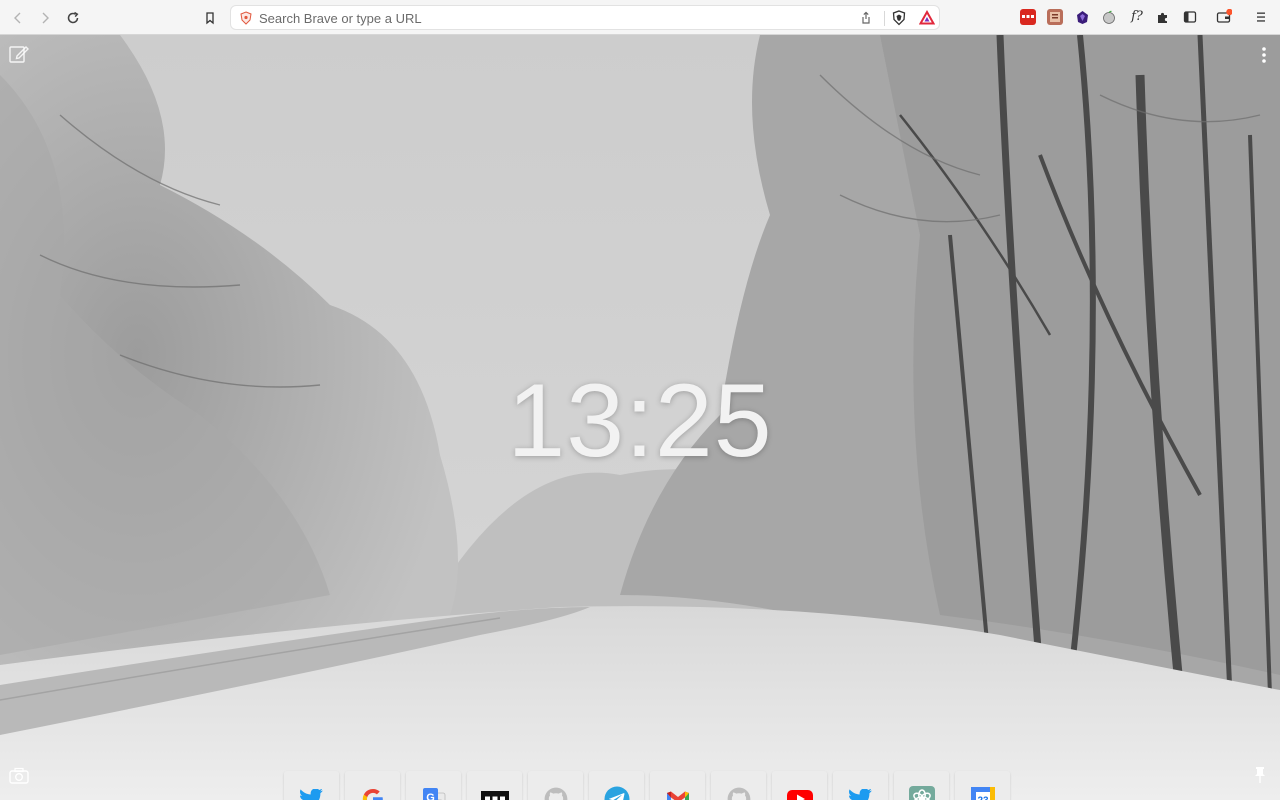 The width and height of the screenshot is (1280, 800). Describe the element at coordinates (982, 793) in the screenshot. I see `google-calendar-icon: 23` at that location.